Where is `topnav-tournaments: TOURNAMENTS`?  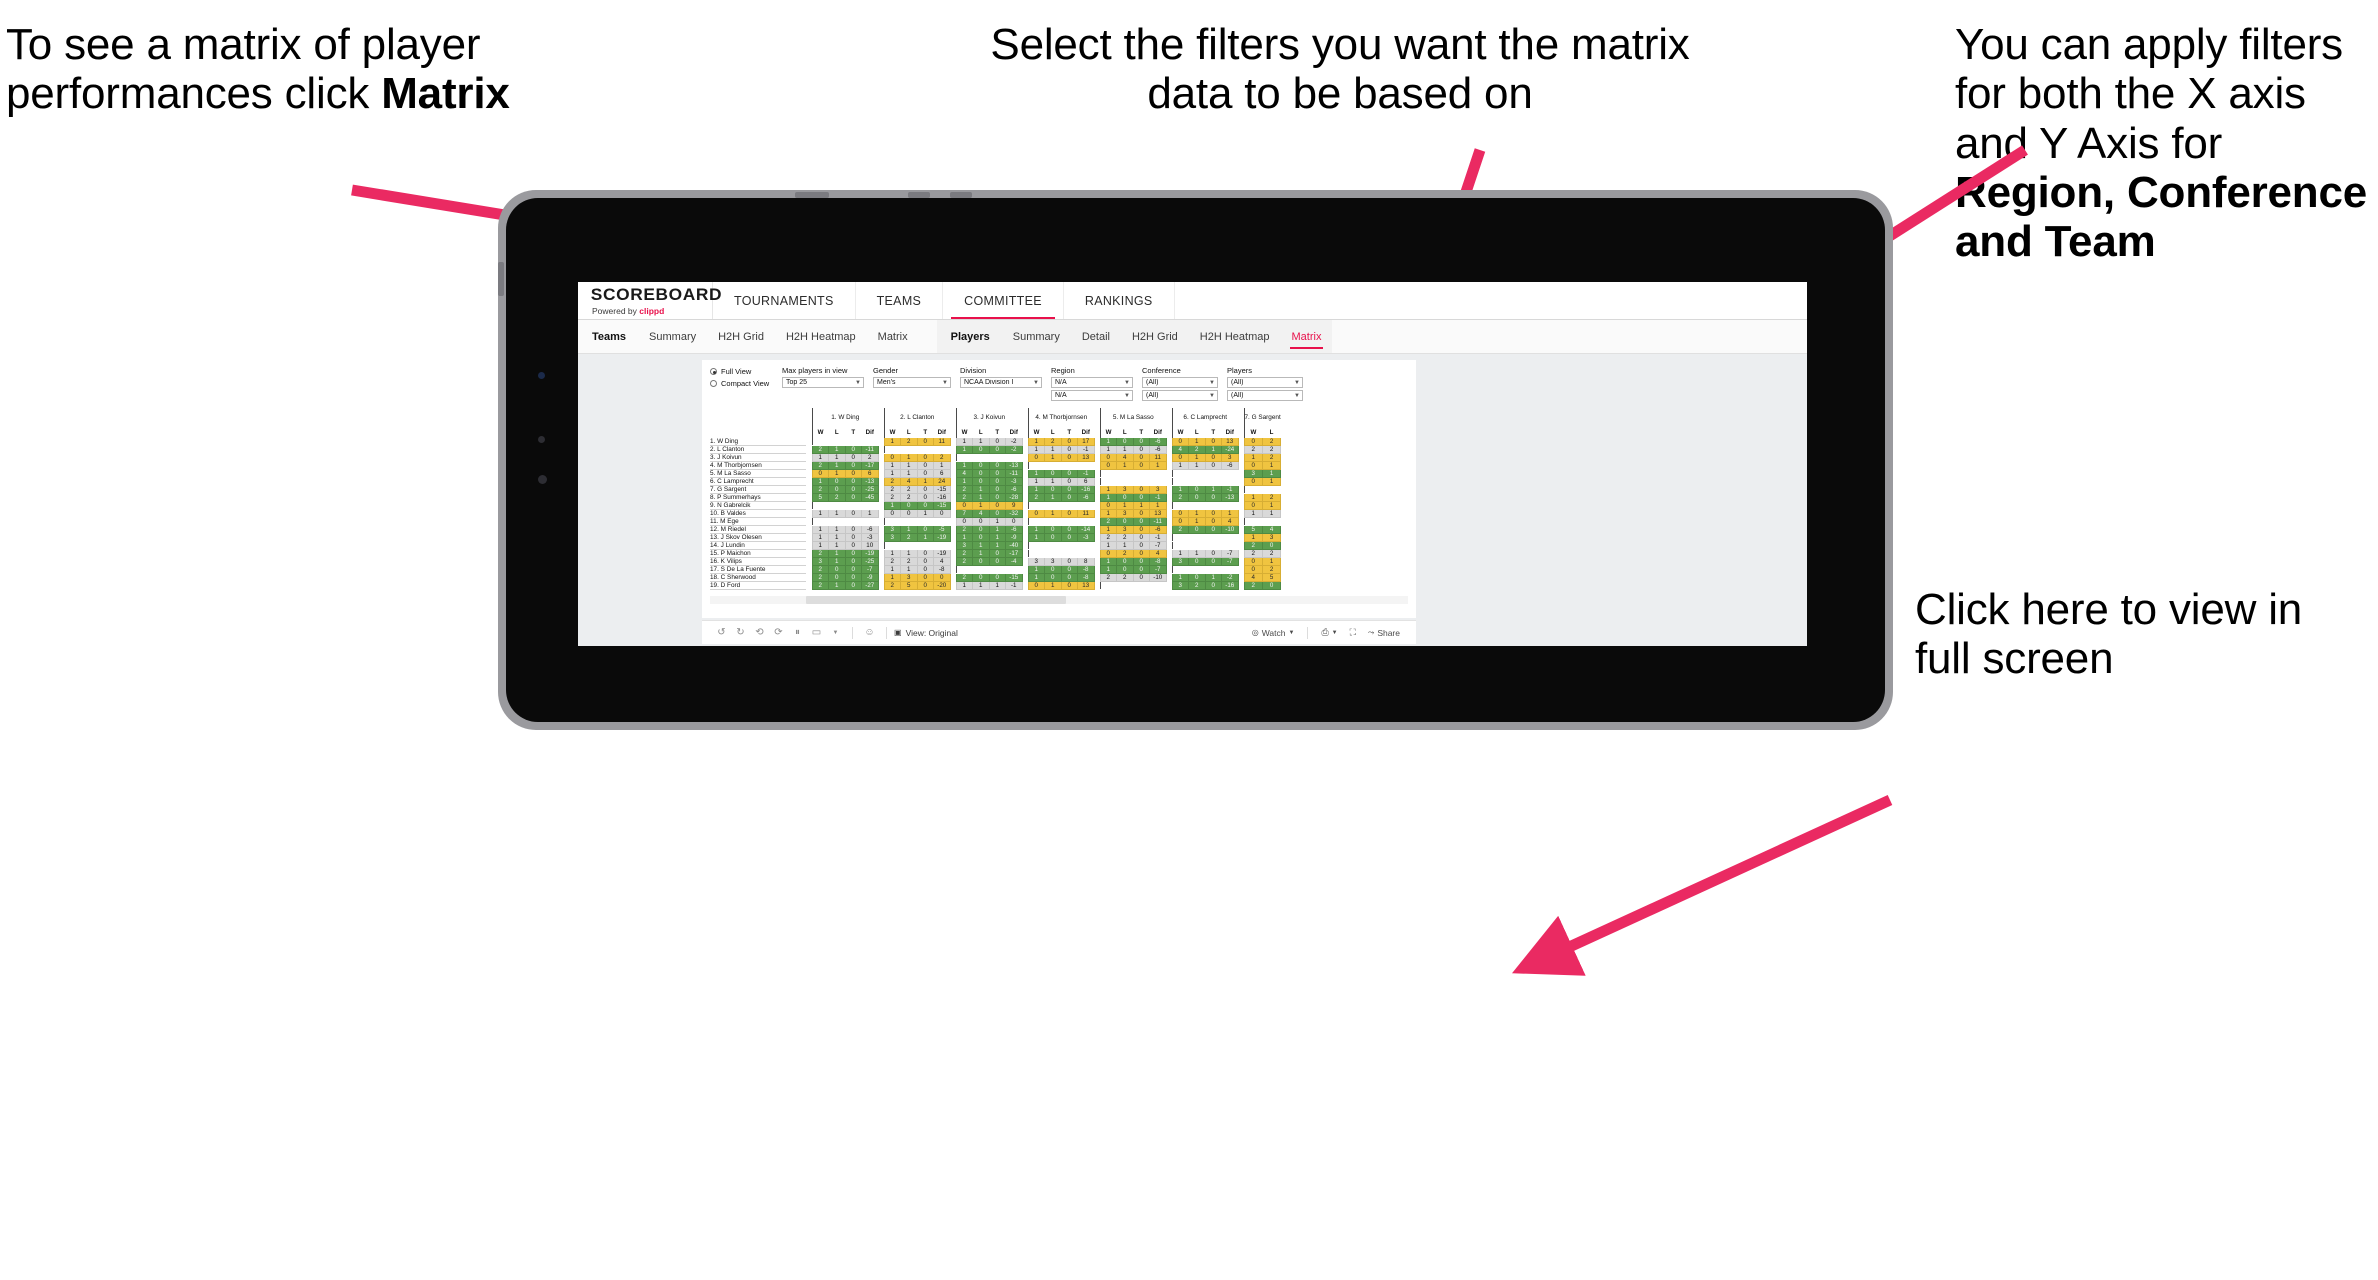 topnav-tournaments: TOURNAMENTS is located at coordinates (784, 300).